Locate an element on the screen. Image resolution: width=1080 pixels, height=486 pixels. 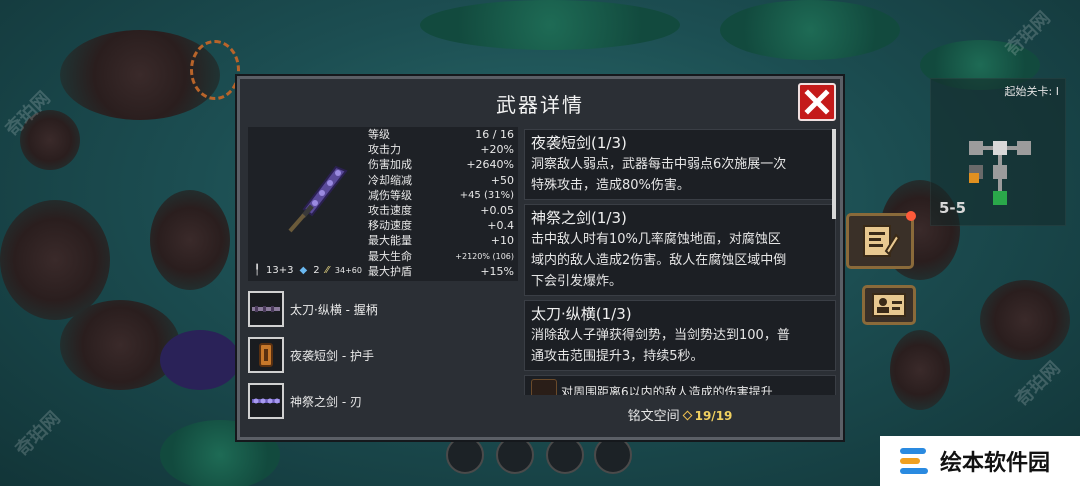
effect-desc-line: 域内的敌人造成2伤害。敌人在腐蚀区域中倒 is located at coordinates (659, 260).